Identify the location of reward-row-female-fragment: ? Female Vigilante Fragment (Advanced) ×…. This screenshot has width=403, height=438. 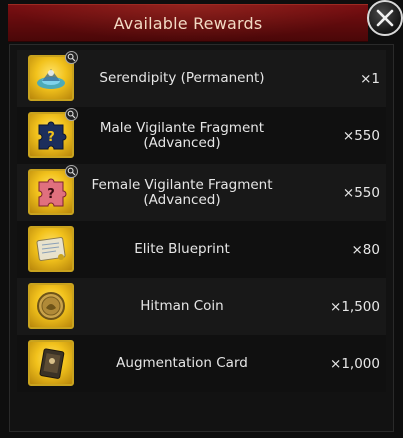
(201, 192).